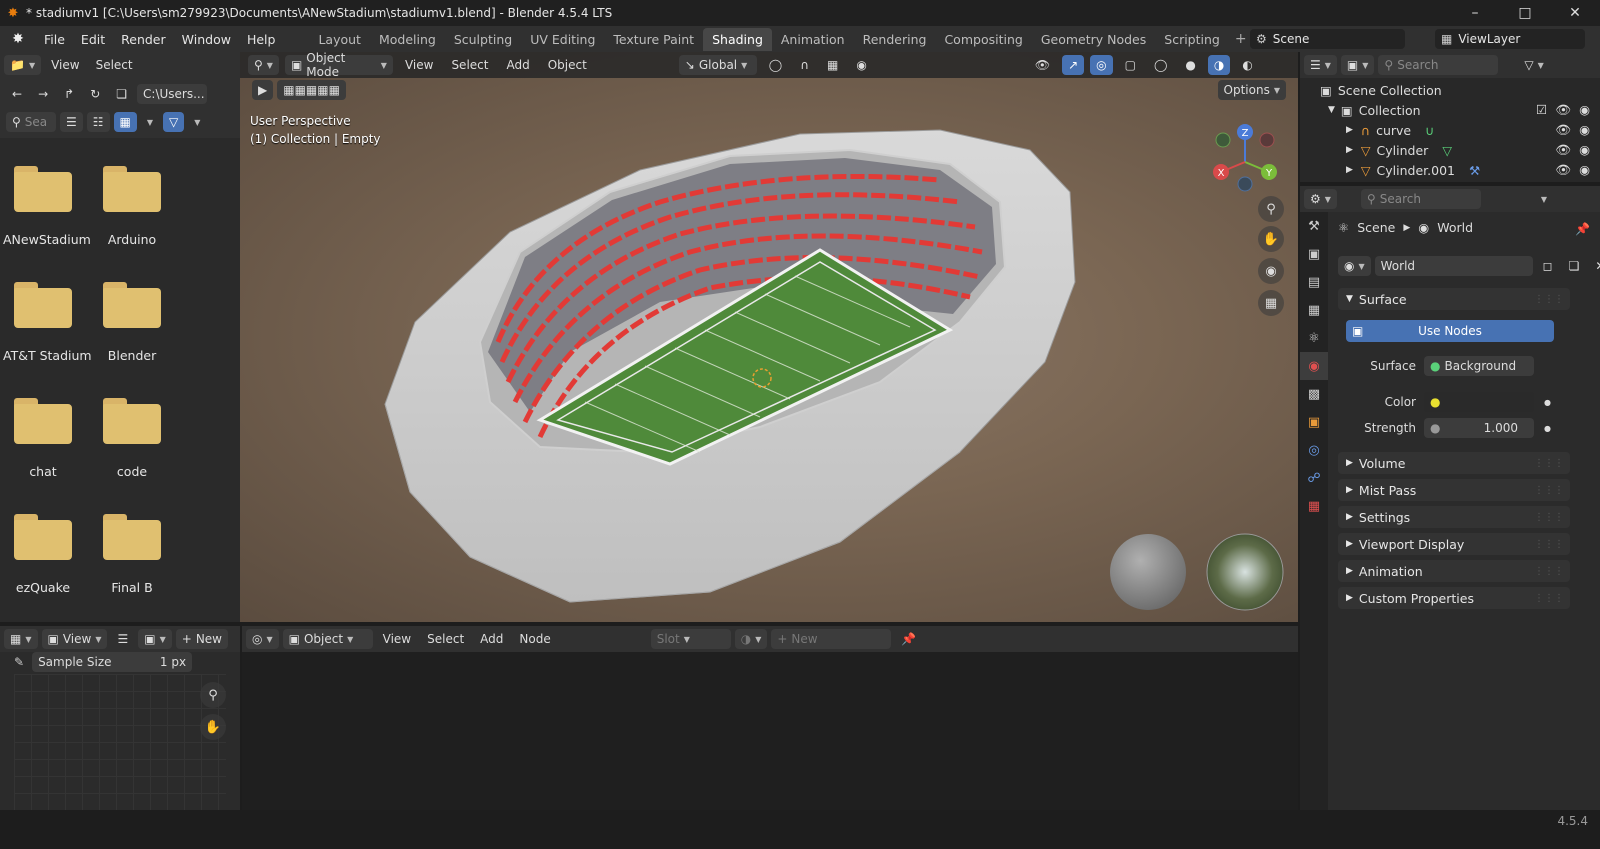 This screenshot has width=1600, height=849. Describe the element at coordinates (197, 122) in the screenshot. I see `filter-options-icon: ▼` at that location.